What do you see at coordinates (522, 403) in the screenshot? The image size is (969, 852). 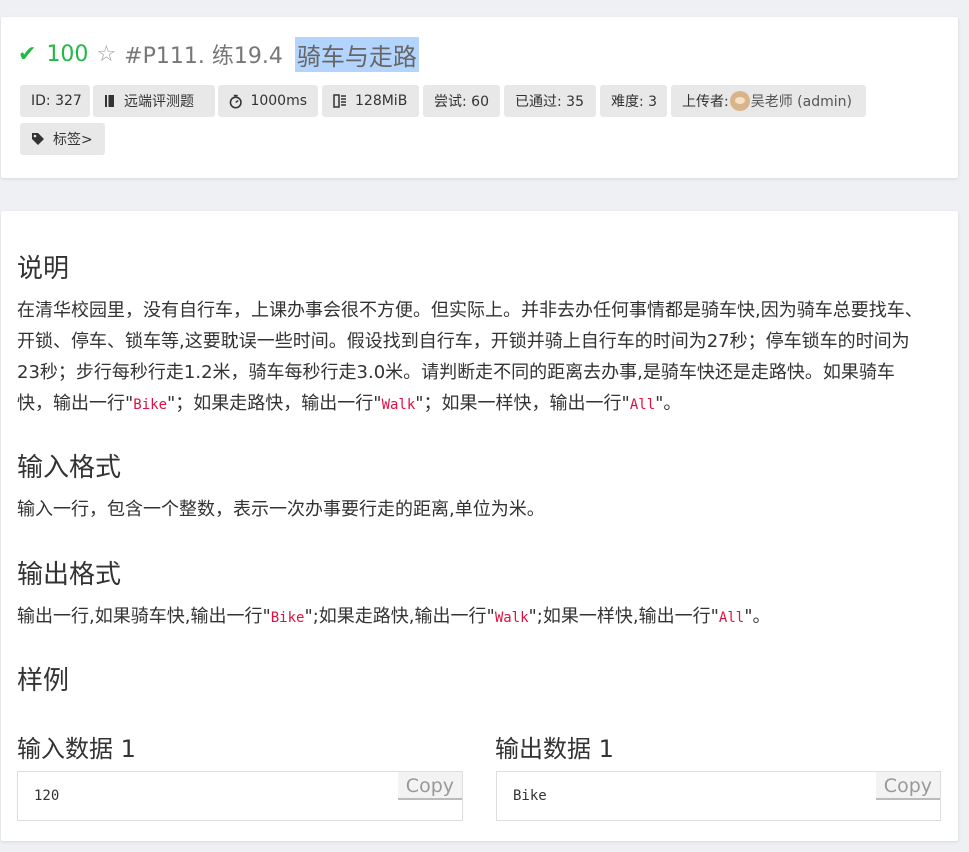 I see `description-part: "；如果一样快，输出一行"` at bounding box center [522, 403].